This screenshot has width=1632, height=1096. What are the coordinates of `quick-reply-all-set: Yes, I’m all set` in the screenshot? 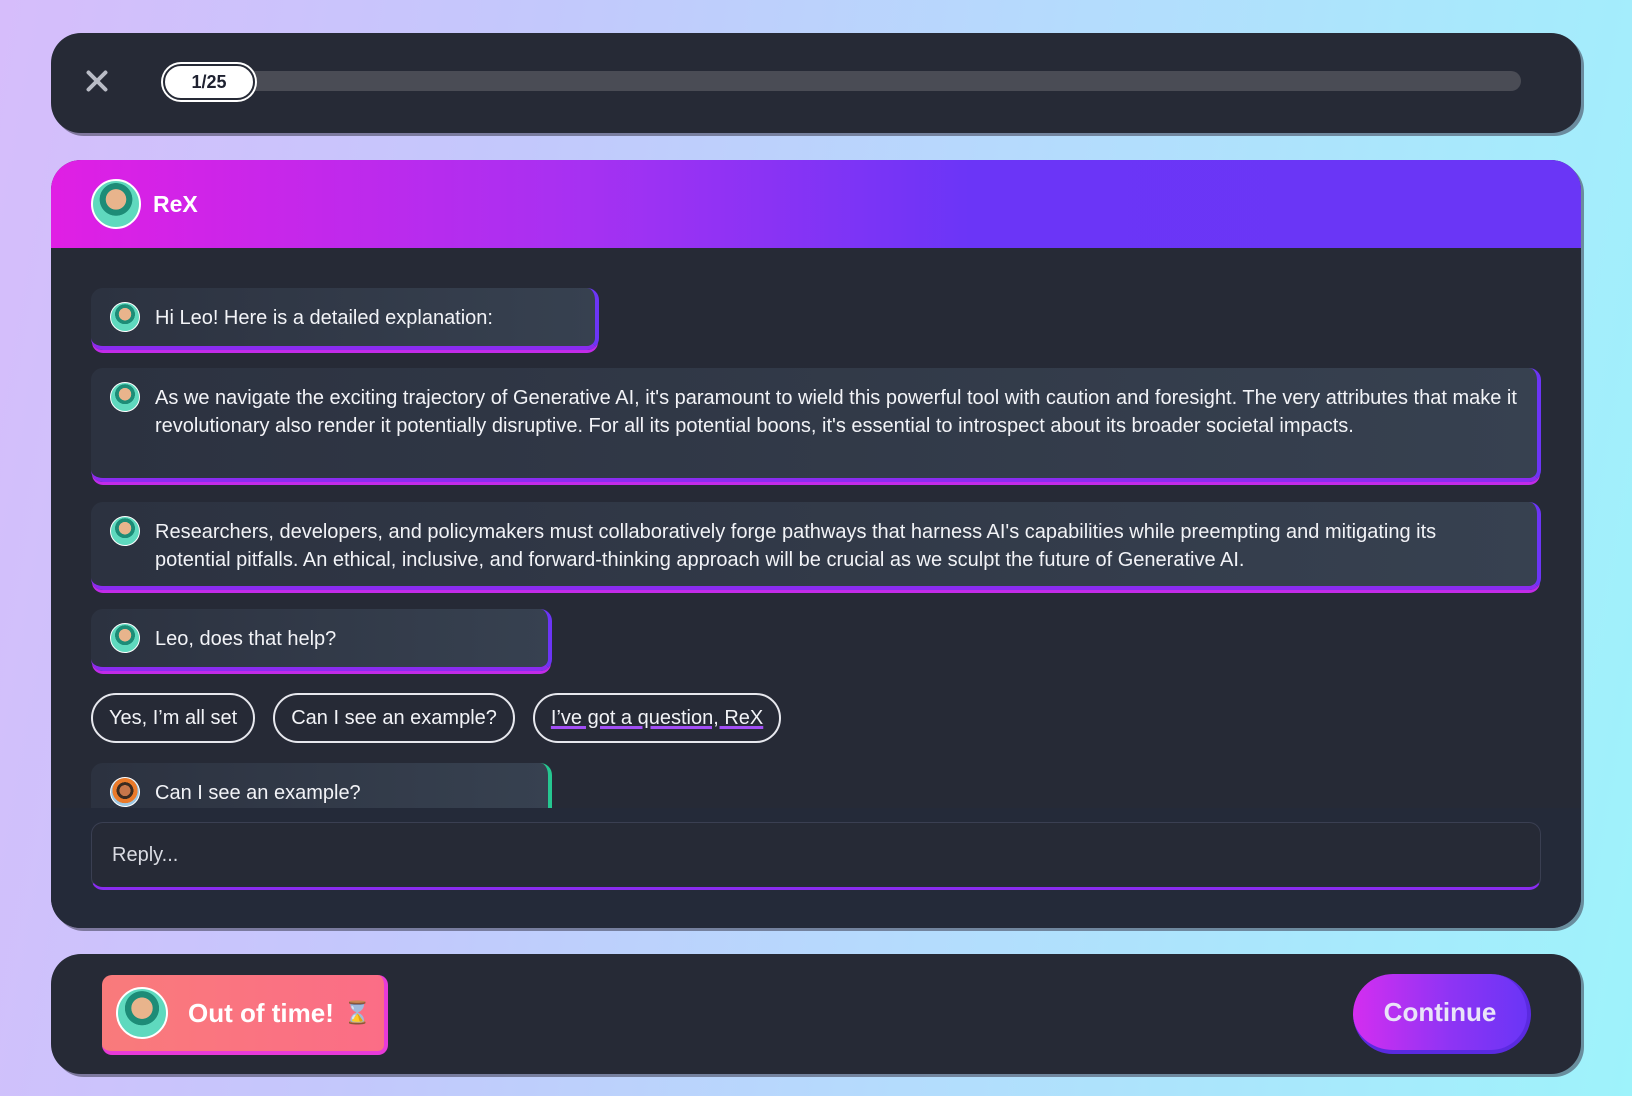 It's located at (173, 718).